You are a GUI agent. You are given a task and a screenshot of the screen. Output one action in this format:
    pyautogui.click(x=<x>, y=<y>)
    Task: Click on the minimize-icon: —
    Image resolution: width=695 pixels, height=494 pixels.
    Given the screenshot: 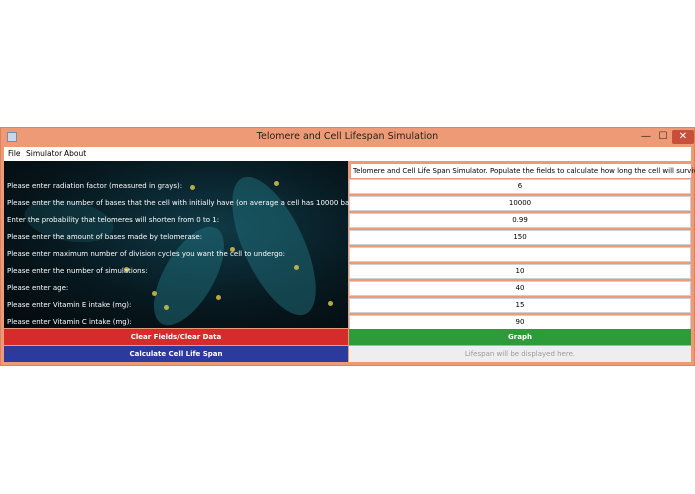 What is the action you would take?
    pyautogui.click(x=646, y=137)
    